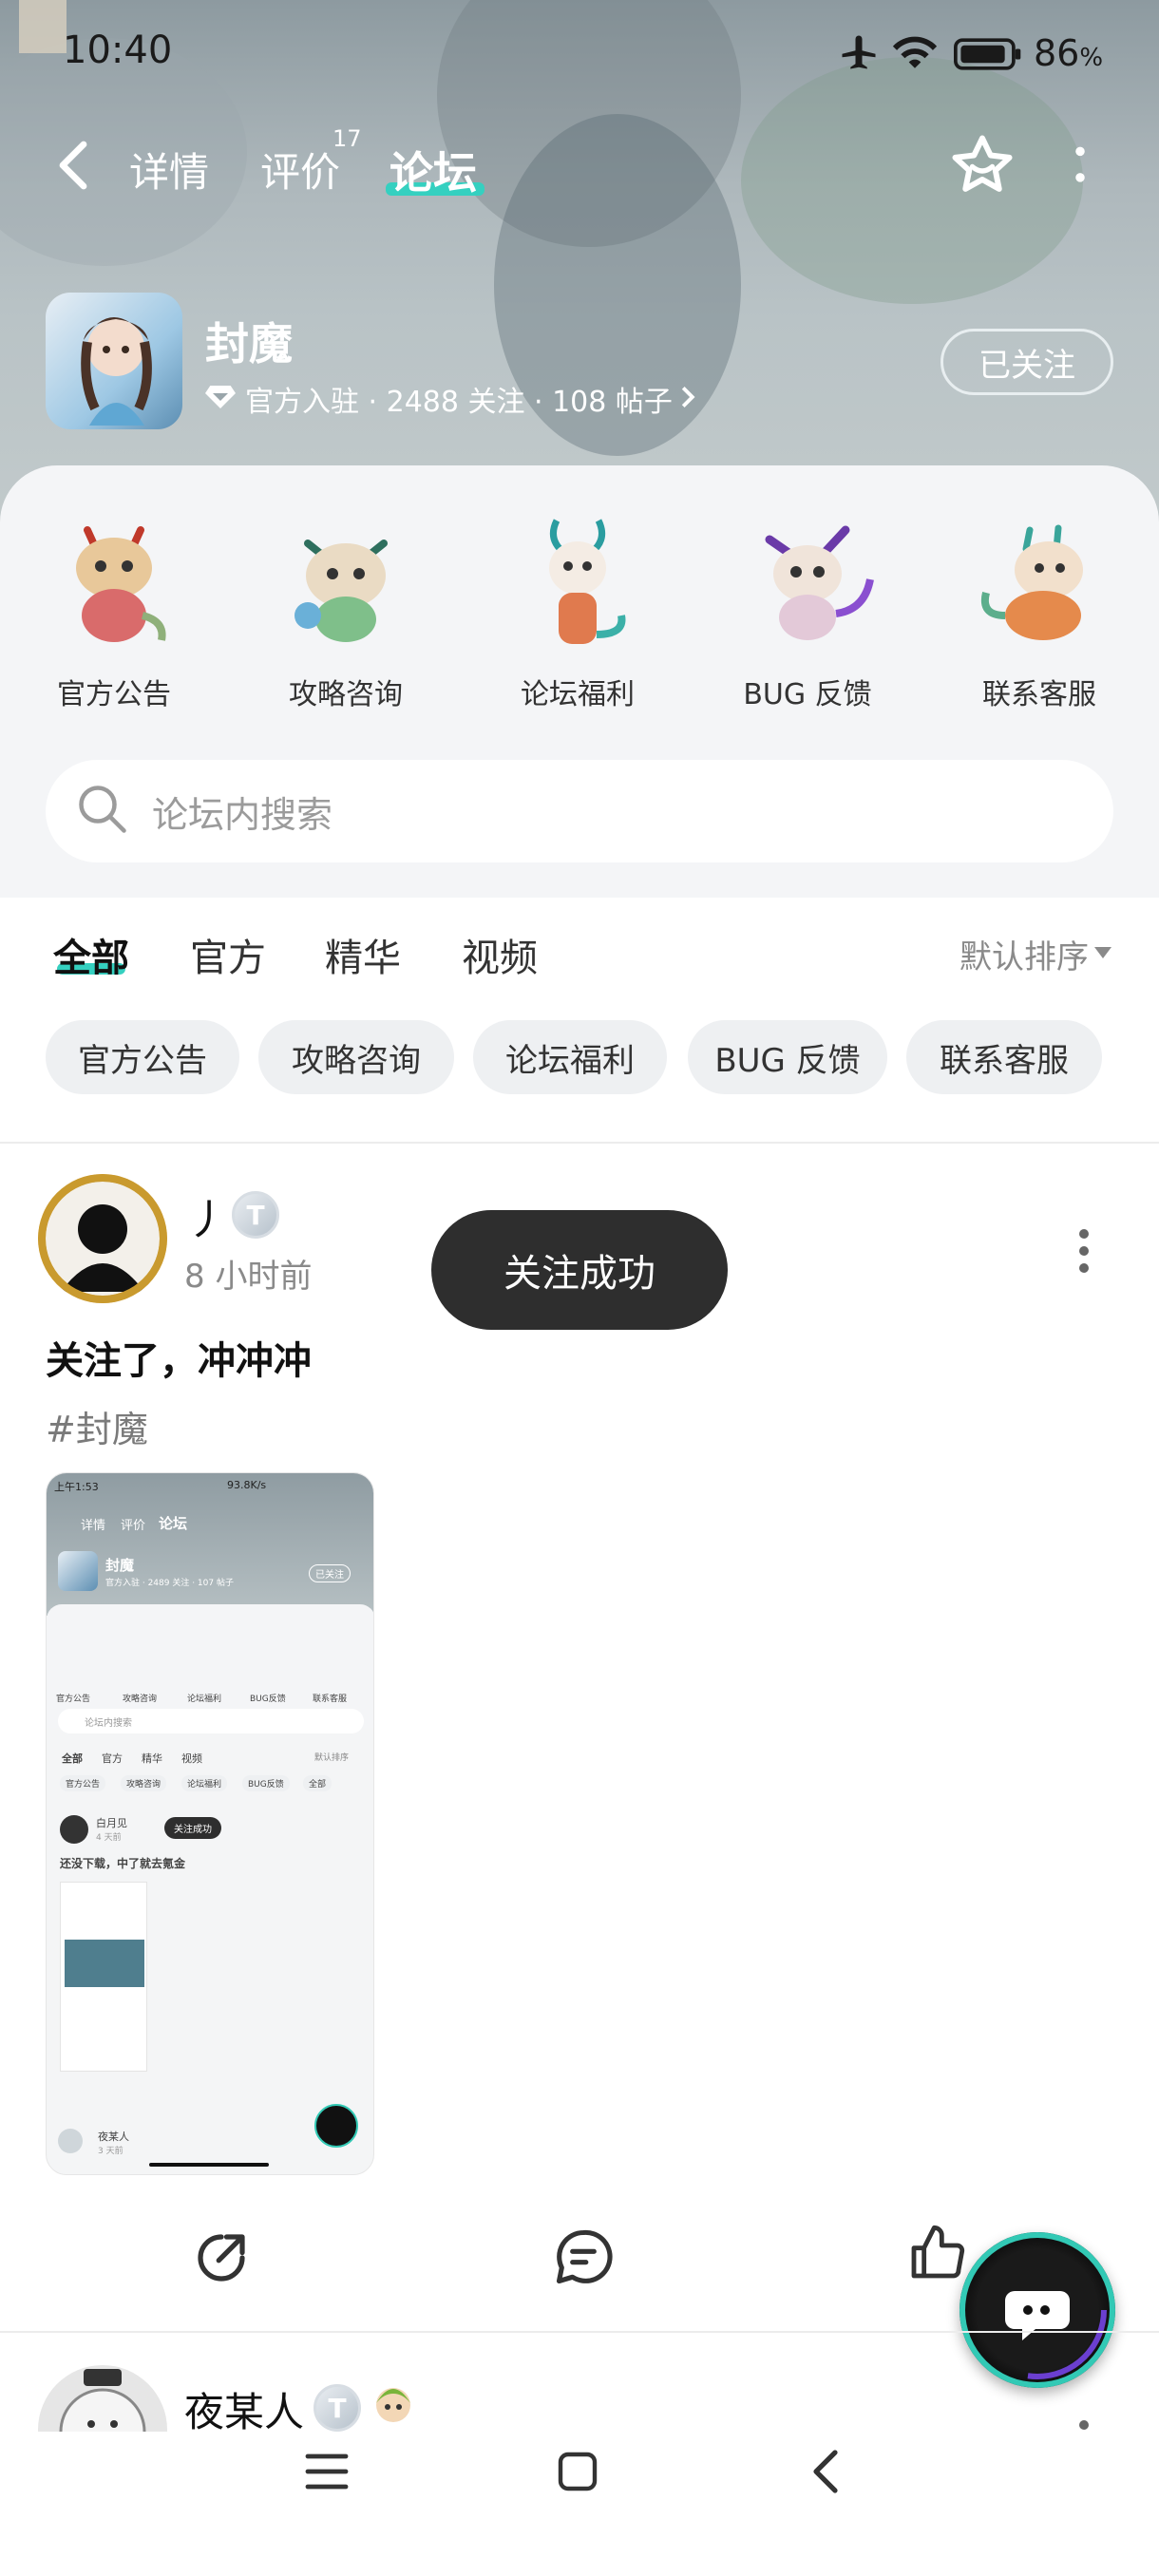 This screenshot has width=1159, height=2576. What do you see at coordinates (363, 954) in the screenshot?
I see `filter-tab-featured: 精华` at bounding box center [363, 954].